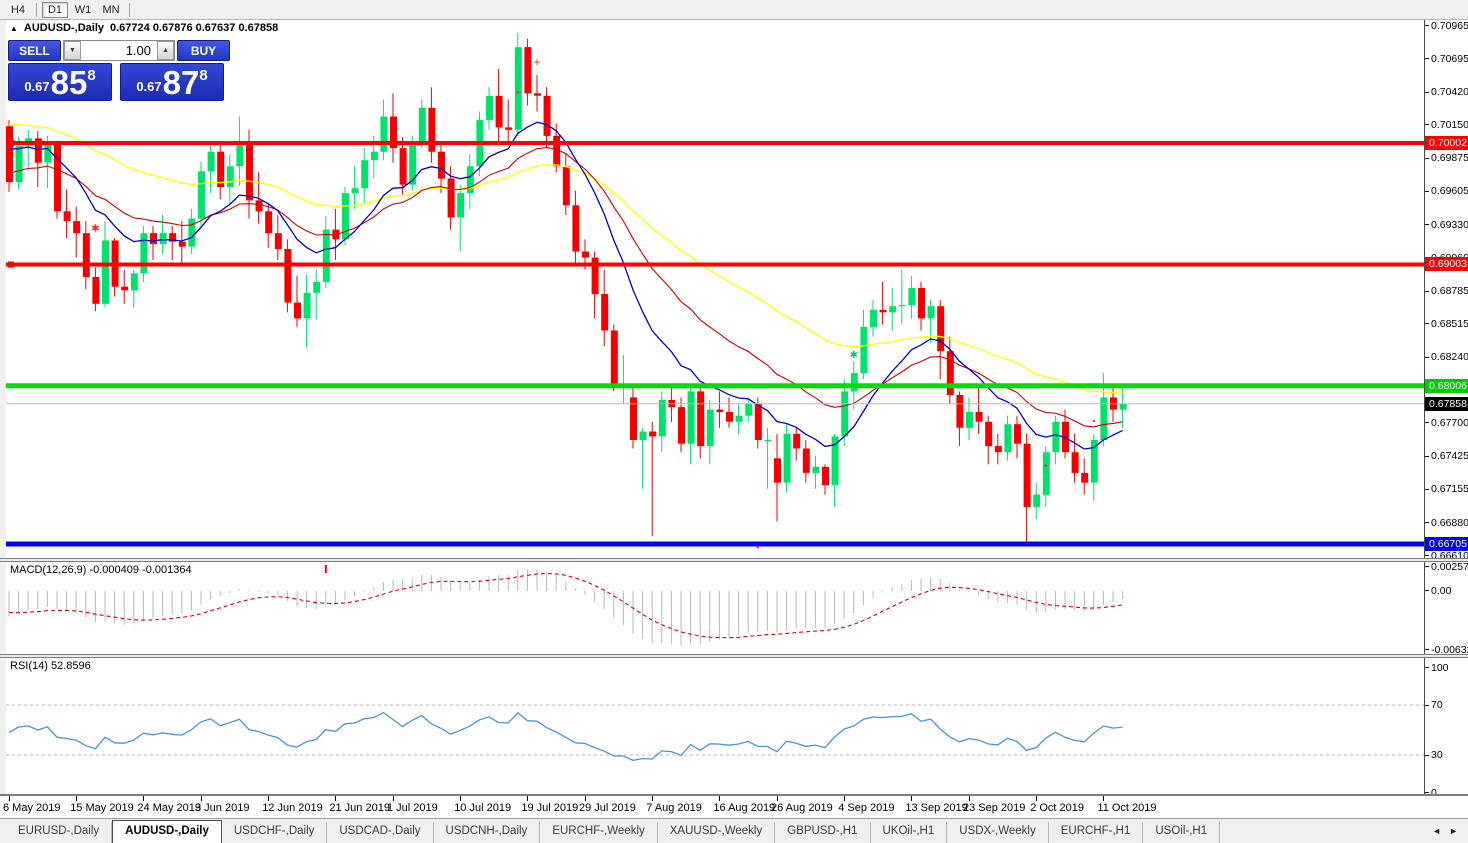  Describe the element at coordinates (1449, 357) in the screenshot. I see `price-axis-label: 0.68240` at that location.